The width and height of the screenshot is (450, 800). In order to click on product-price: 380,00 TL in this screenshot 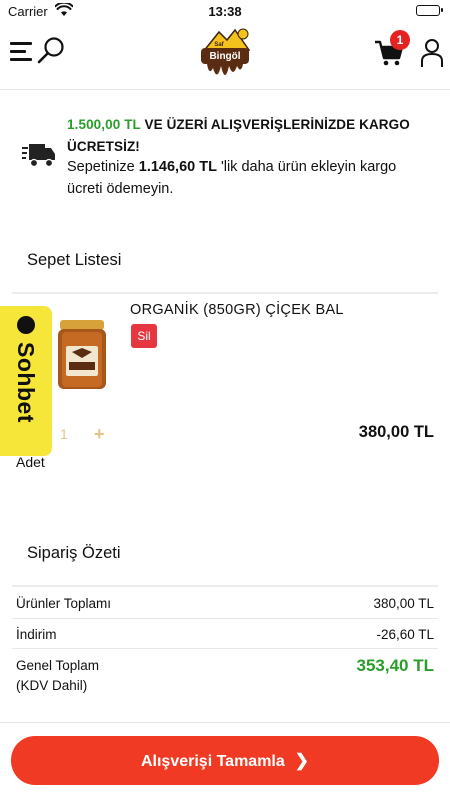, I will do `click(396, 432)`.